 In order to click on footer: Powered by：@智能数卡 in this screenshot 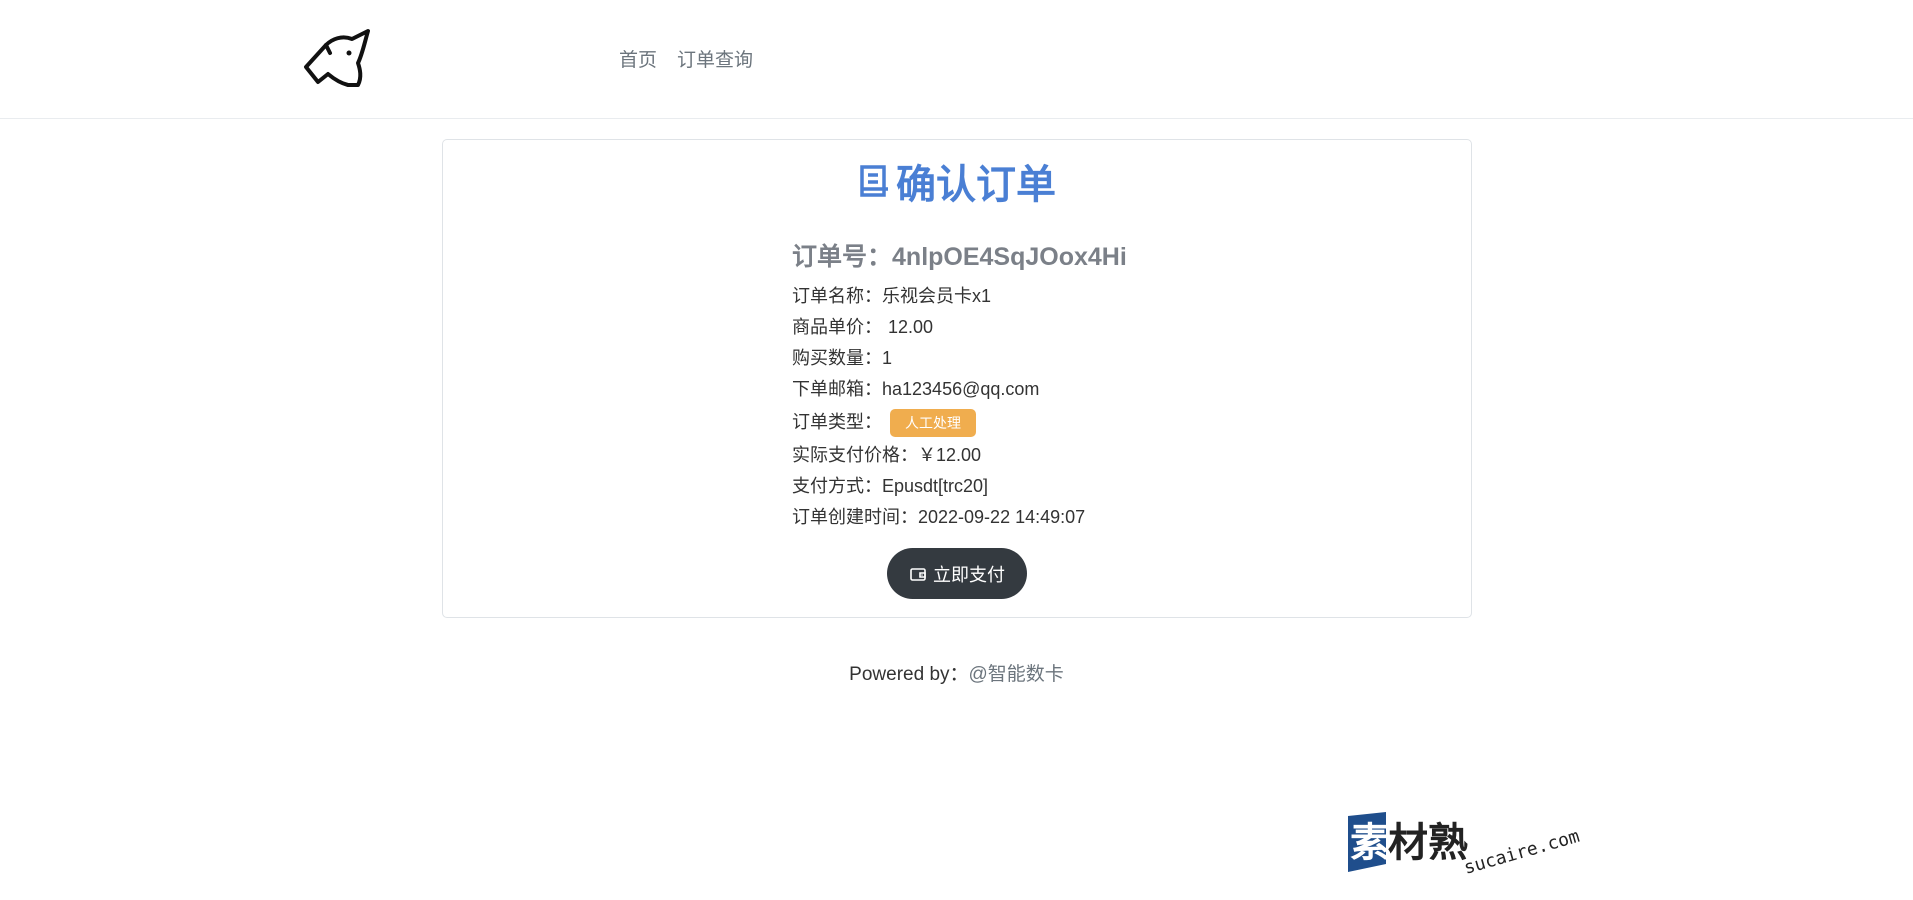, I will do `click(956, 672)`.